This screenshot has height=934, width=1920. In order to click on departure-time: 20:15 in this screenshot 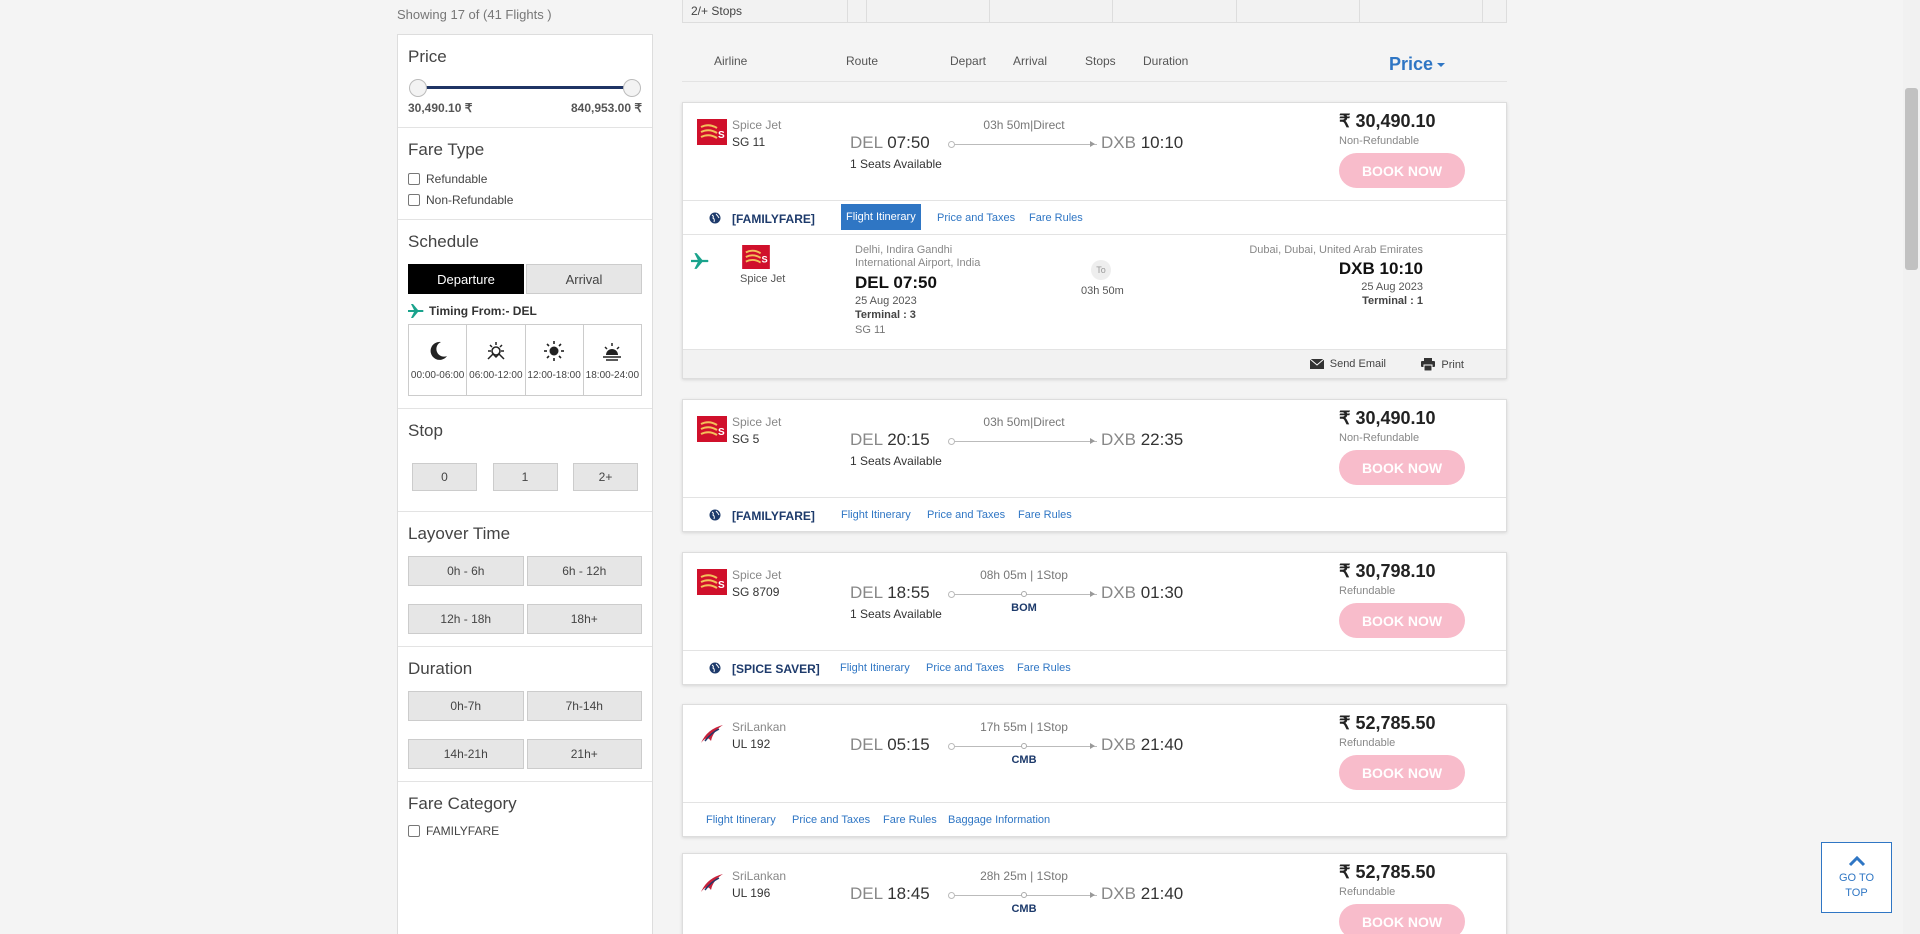, I will do `click(908, 439)`.